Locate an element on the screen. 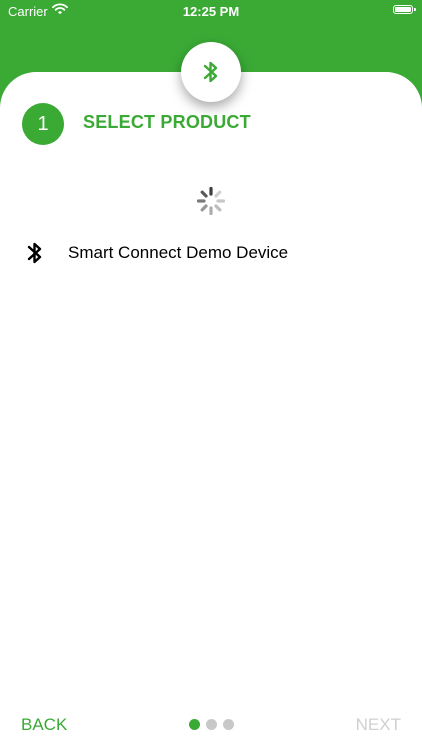 The width and height of the screenshot is (422, 750). device-list-item: Smart Connect Demo Device is located at coordinates (211, 253).